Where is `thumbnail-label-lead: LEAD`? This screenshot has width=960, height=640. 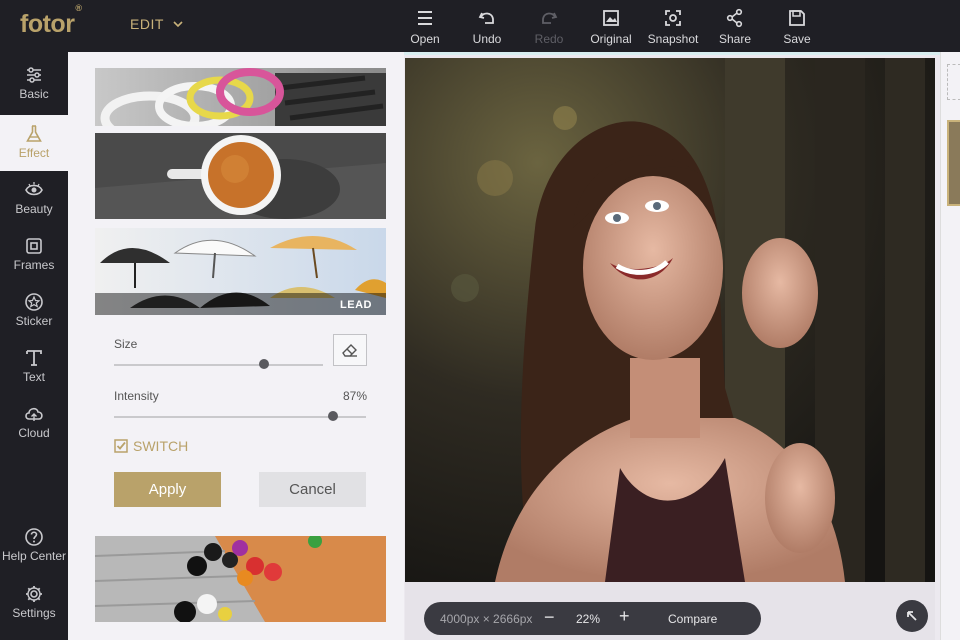
thumbnail-label-lead: LEAD is located at coordinates (356, 305).